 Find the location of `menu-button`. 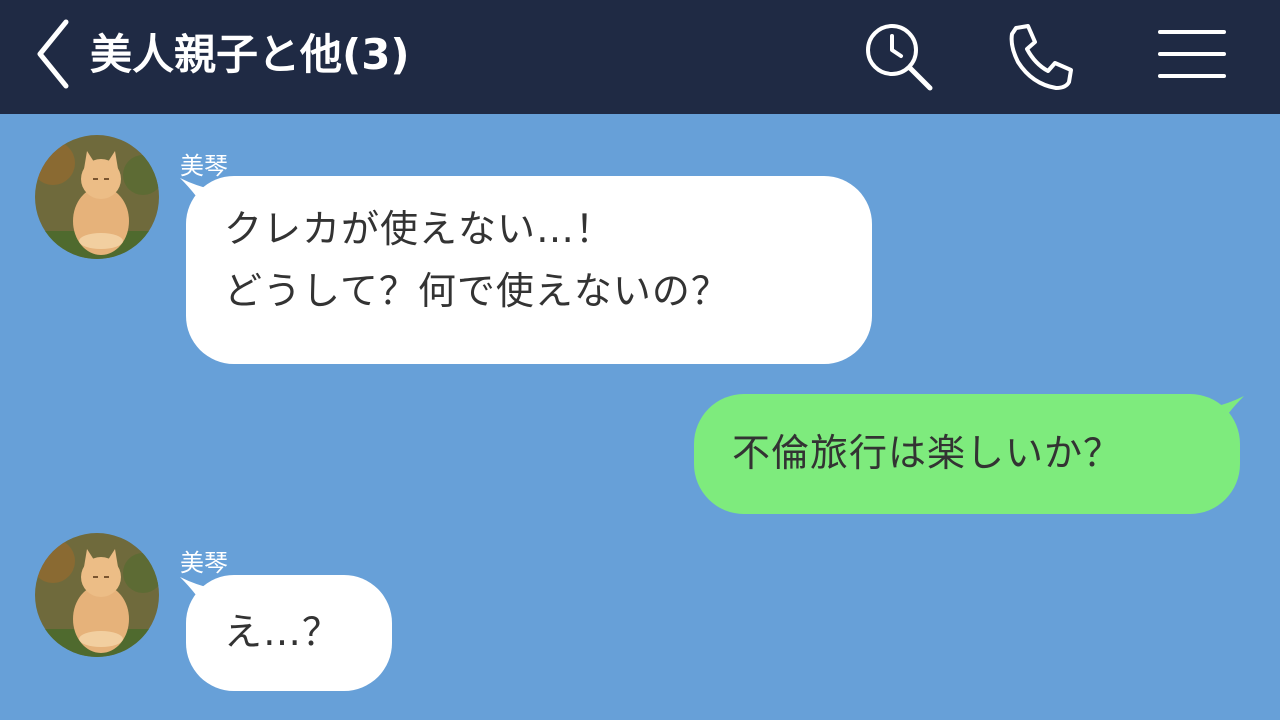

menu-button is located at coordinates (1192, 56).